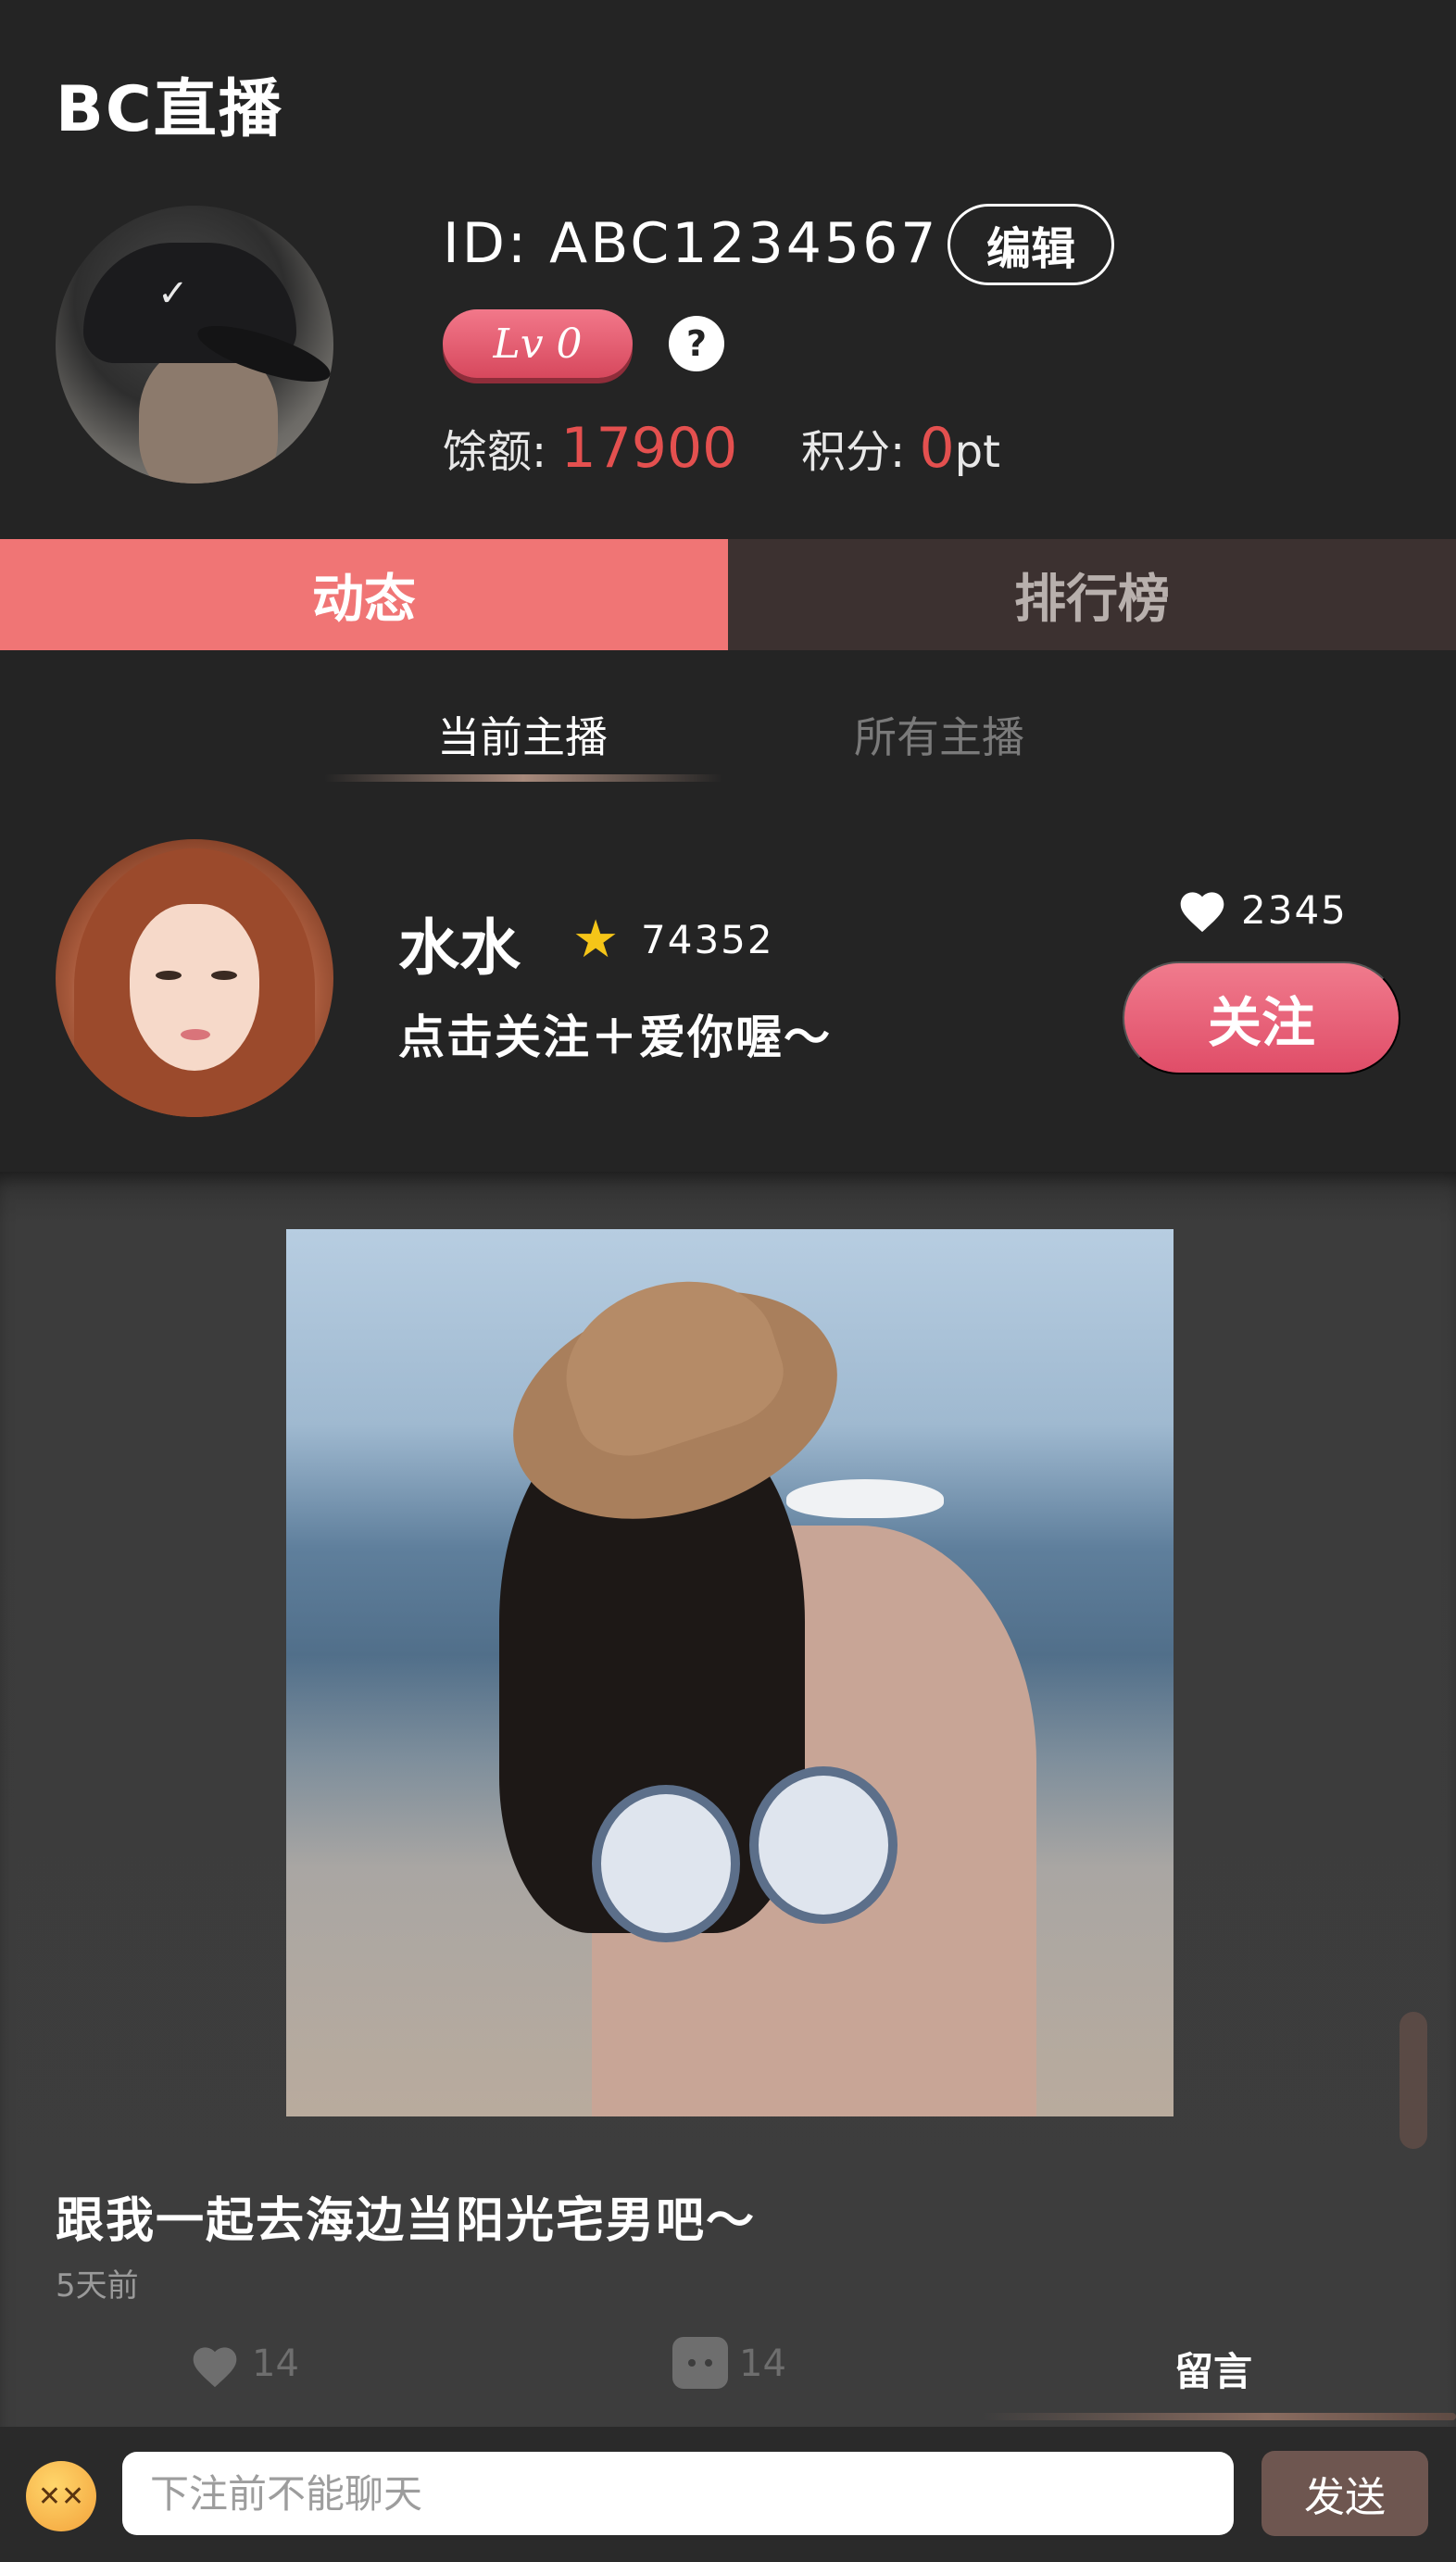 Image resolution: width=1456 pixels, height=2562 pixels. What do you see at coordinates (762, 2363) in the screenshot?
I see `post-comment-count: 14` at bounding box center [762, 2363].